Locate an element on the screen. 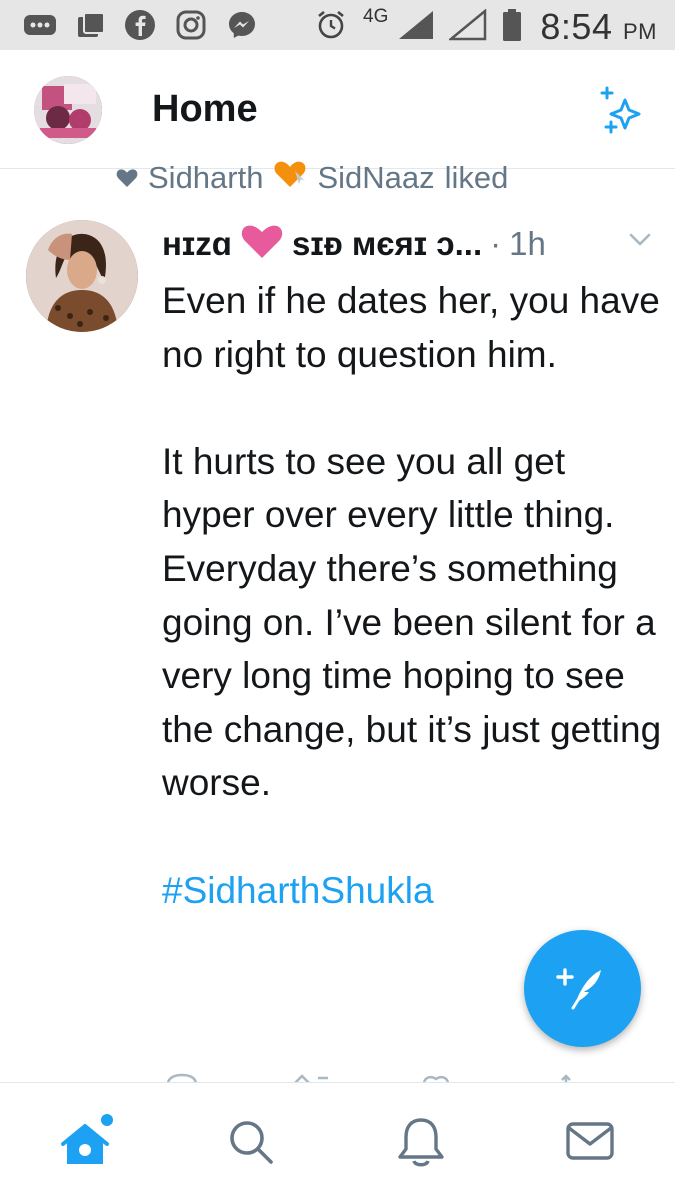  context-user-1: Sidharth is located at coordinates (205, 178).